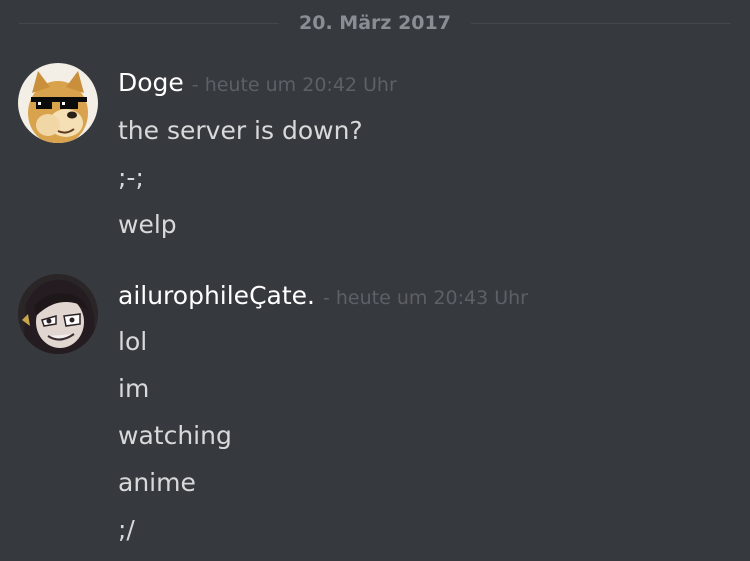 The image size is (750, 561). I want to click on date-divider-text: 20. März 2017, so click(375, 23).